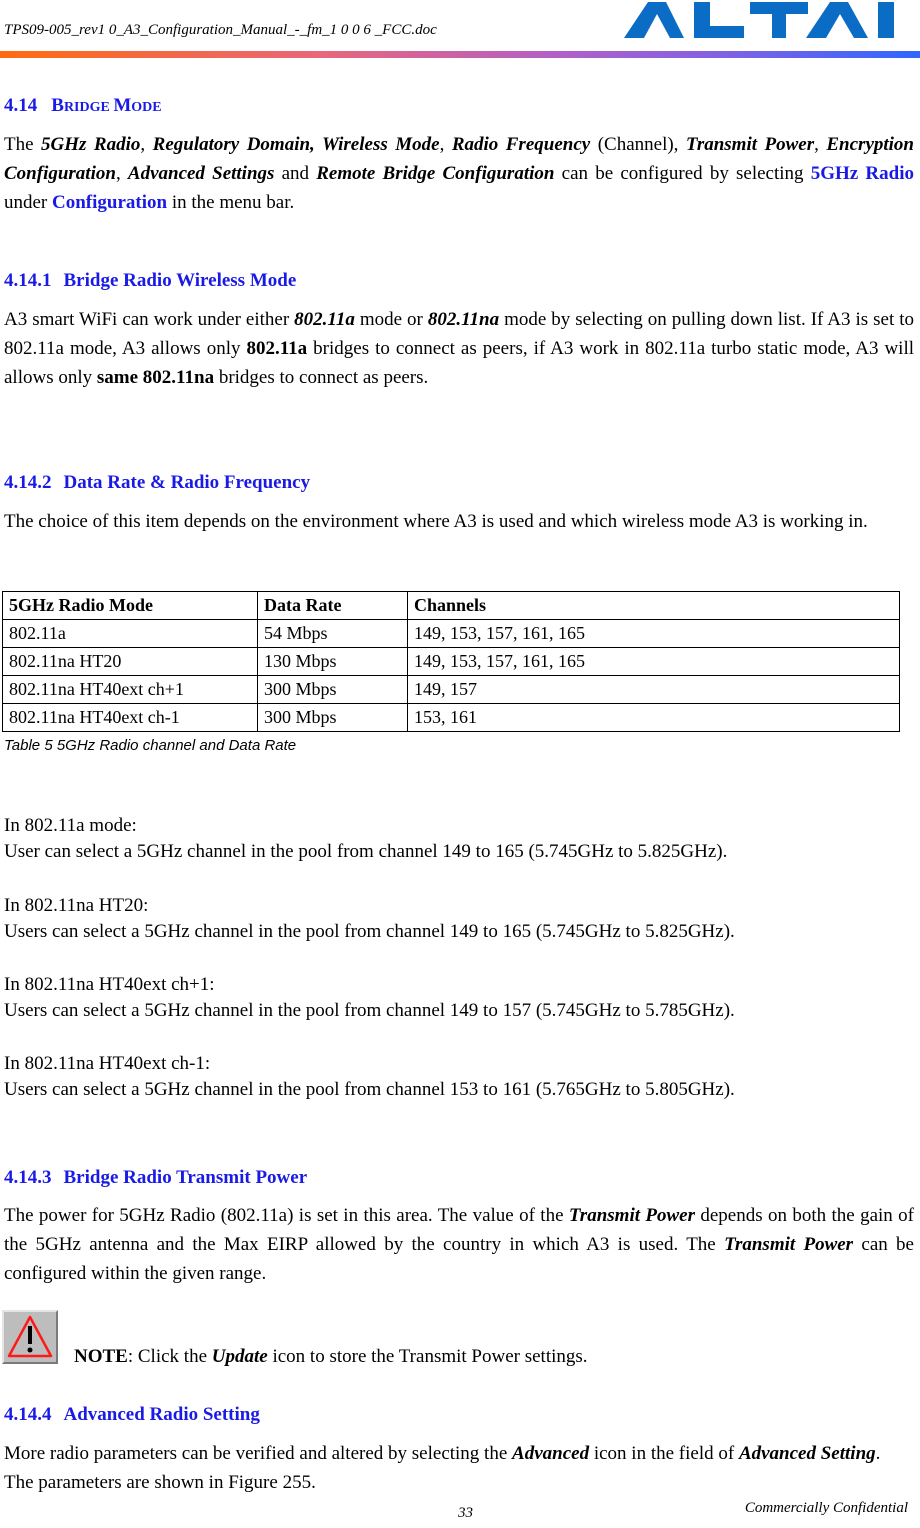 The height and width of the screenshot is (1528, 920). I want to click on subsection-heading-4-14-4: 4.14.4 Advanced Radio Setting, so click(132, 1415).